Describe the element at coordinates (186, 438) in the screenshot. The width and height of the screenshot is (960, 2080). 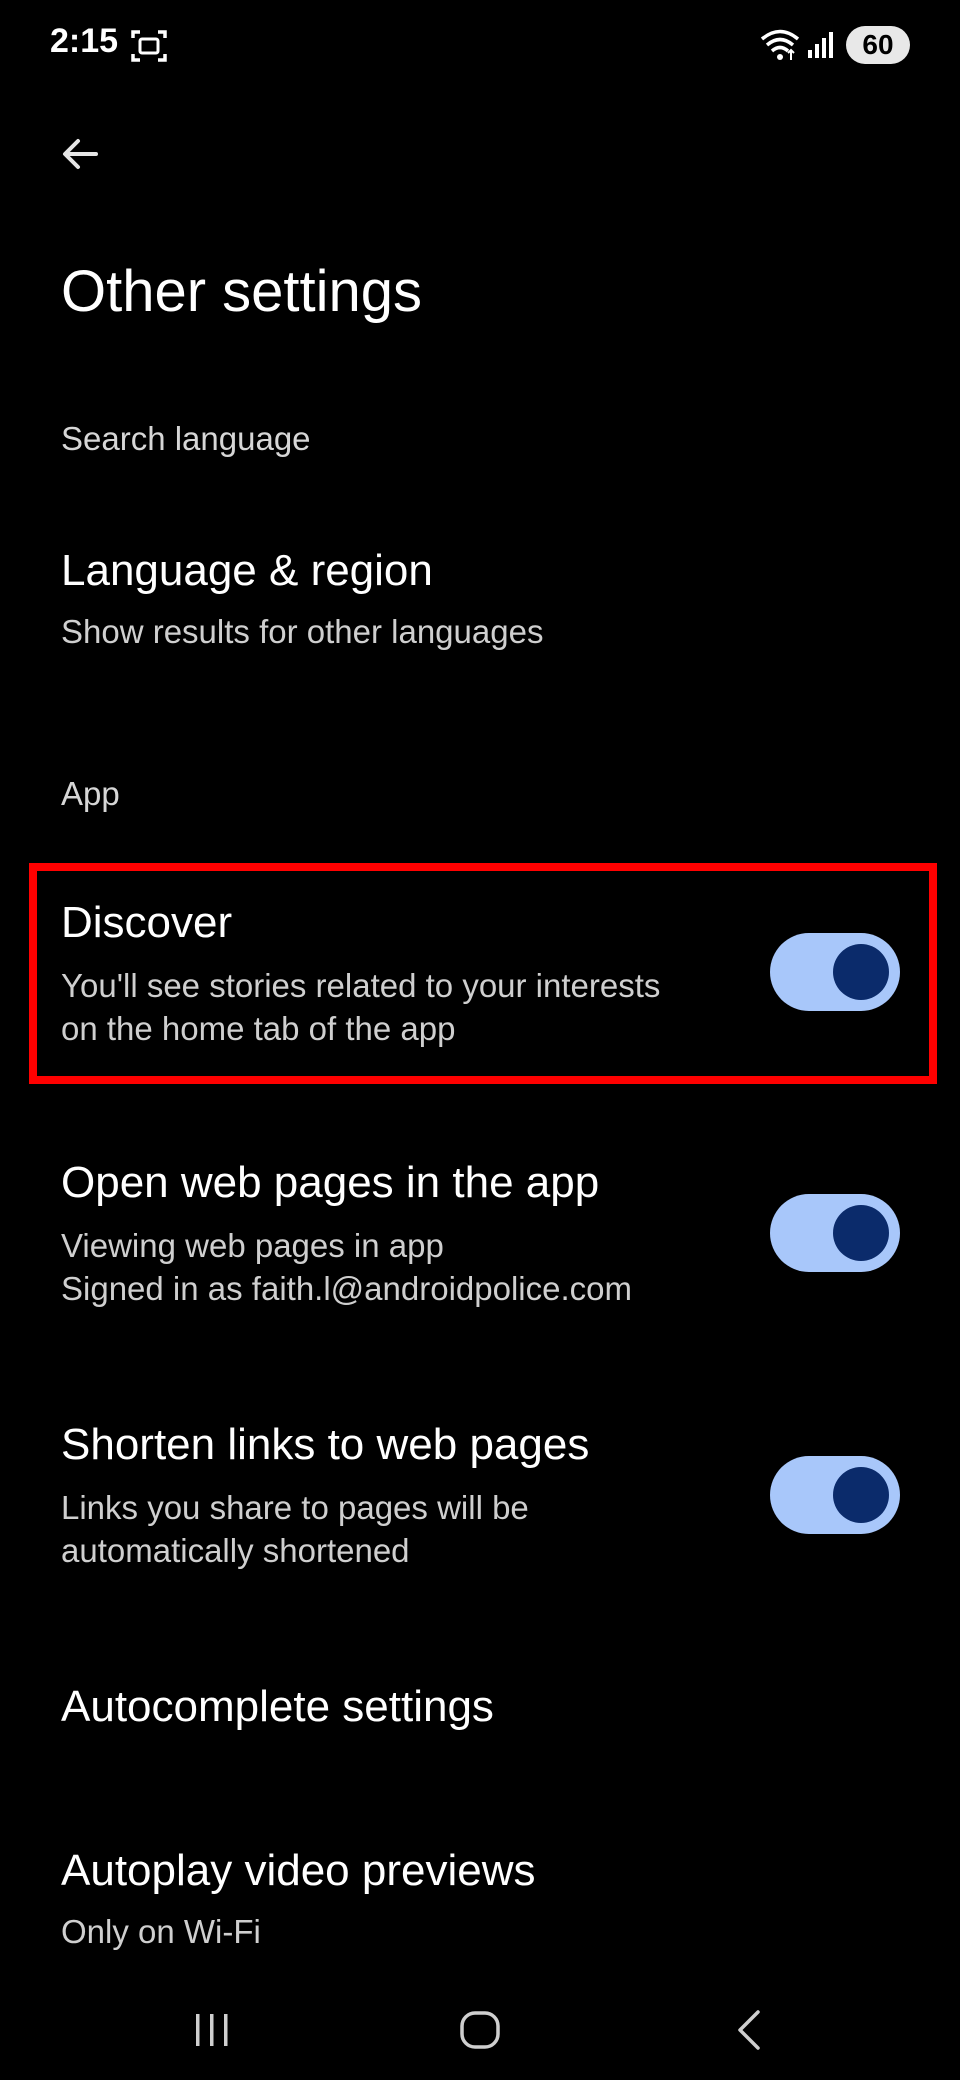
I see `section-header-search-language: Search language` at that location.